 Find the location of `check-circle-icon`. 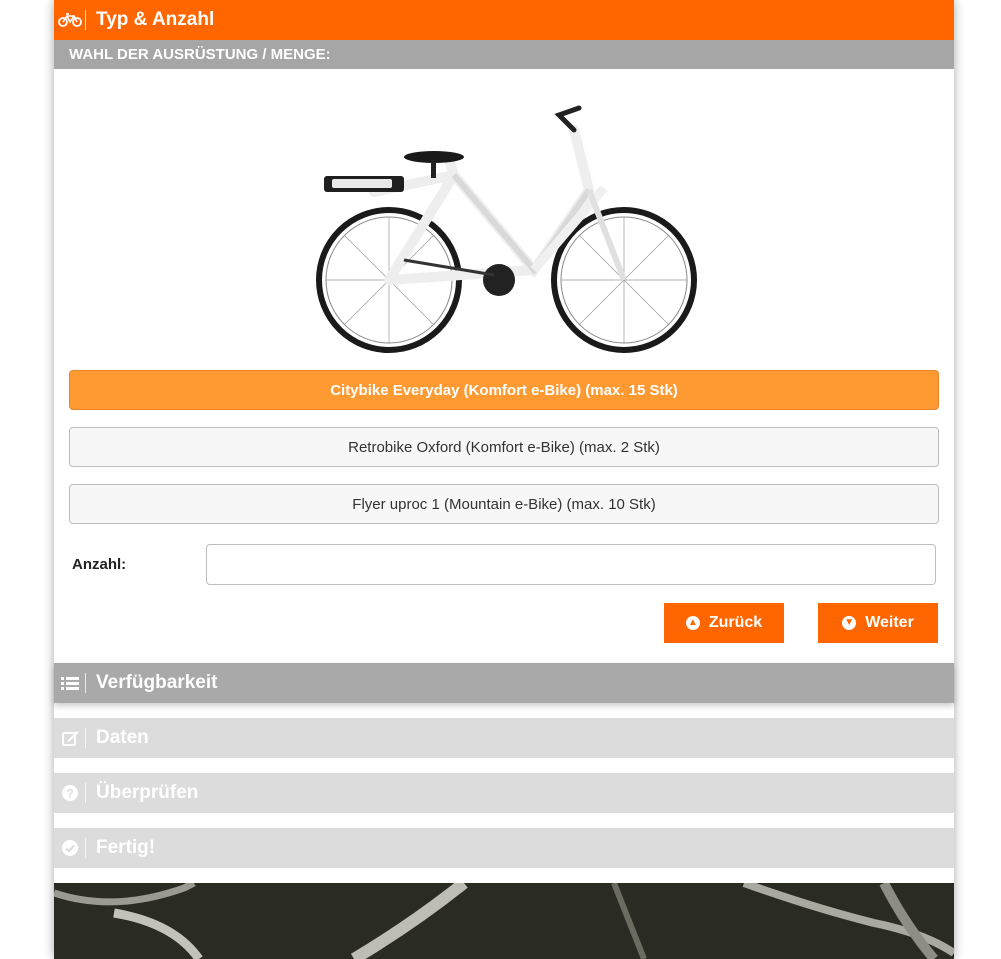

check-circle-icon is located at coordinates (70, 848).